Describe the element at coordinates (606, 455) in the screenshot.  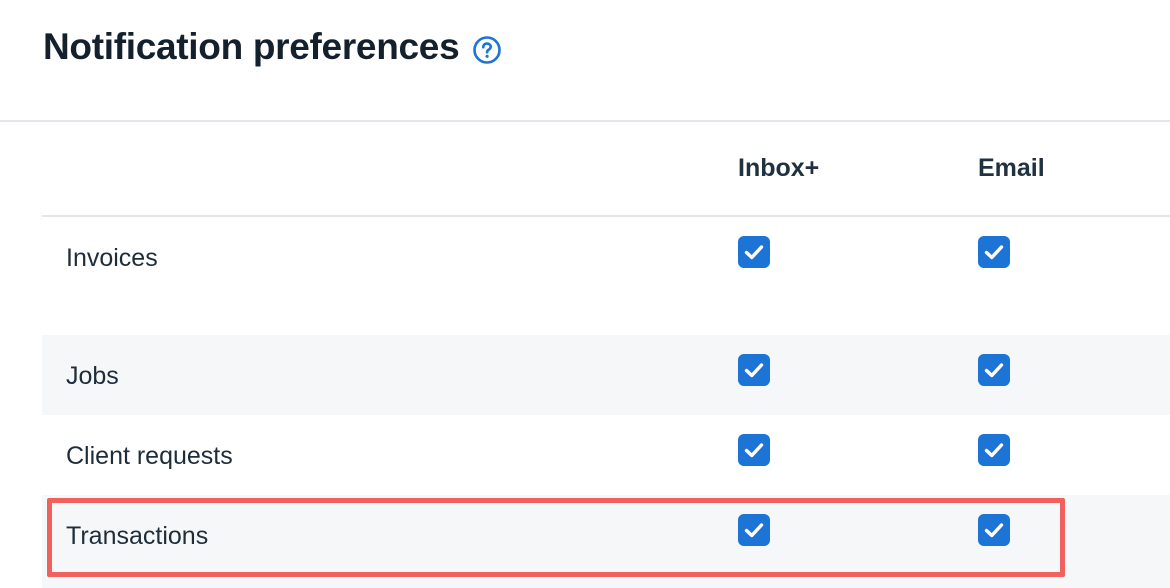
I see `table-row-client-requests: Client requests` at that location.